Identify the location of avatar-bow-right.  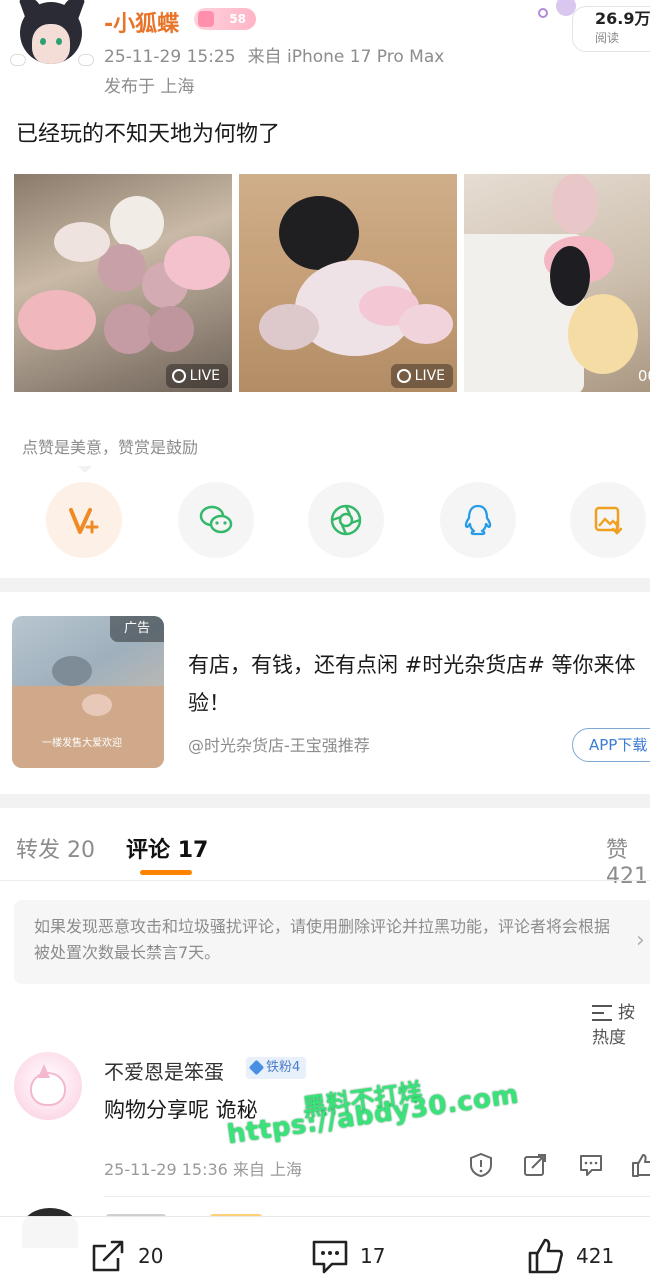
(86, 60).